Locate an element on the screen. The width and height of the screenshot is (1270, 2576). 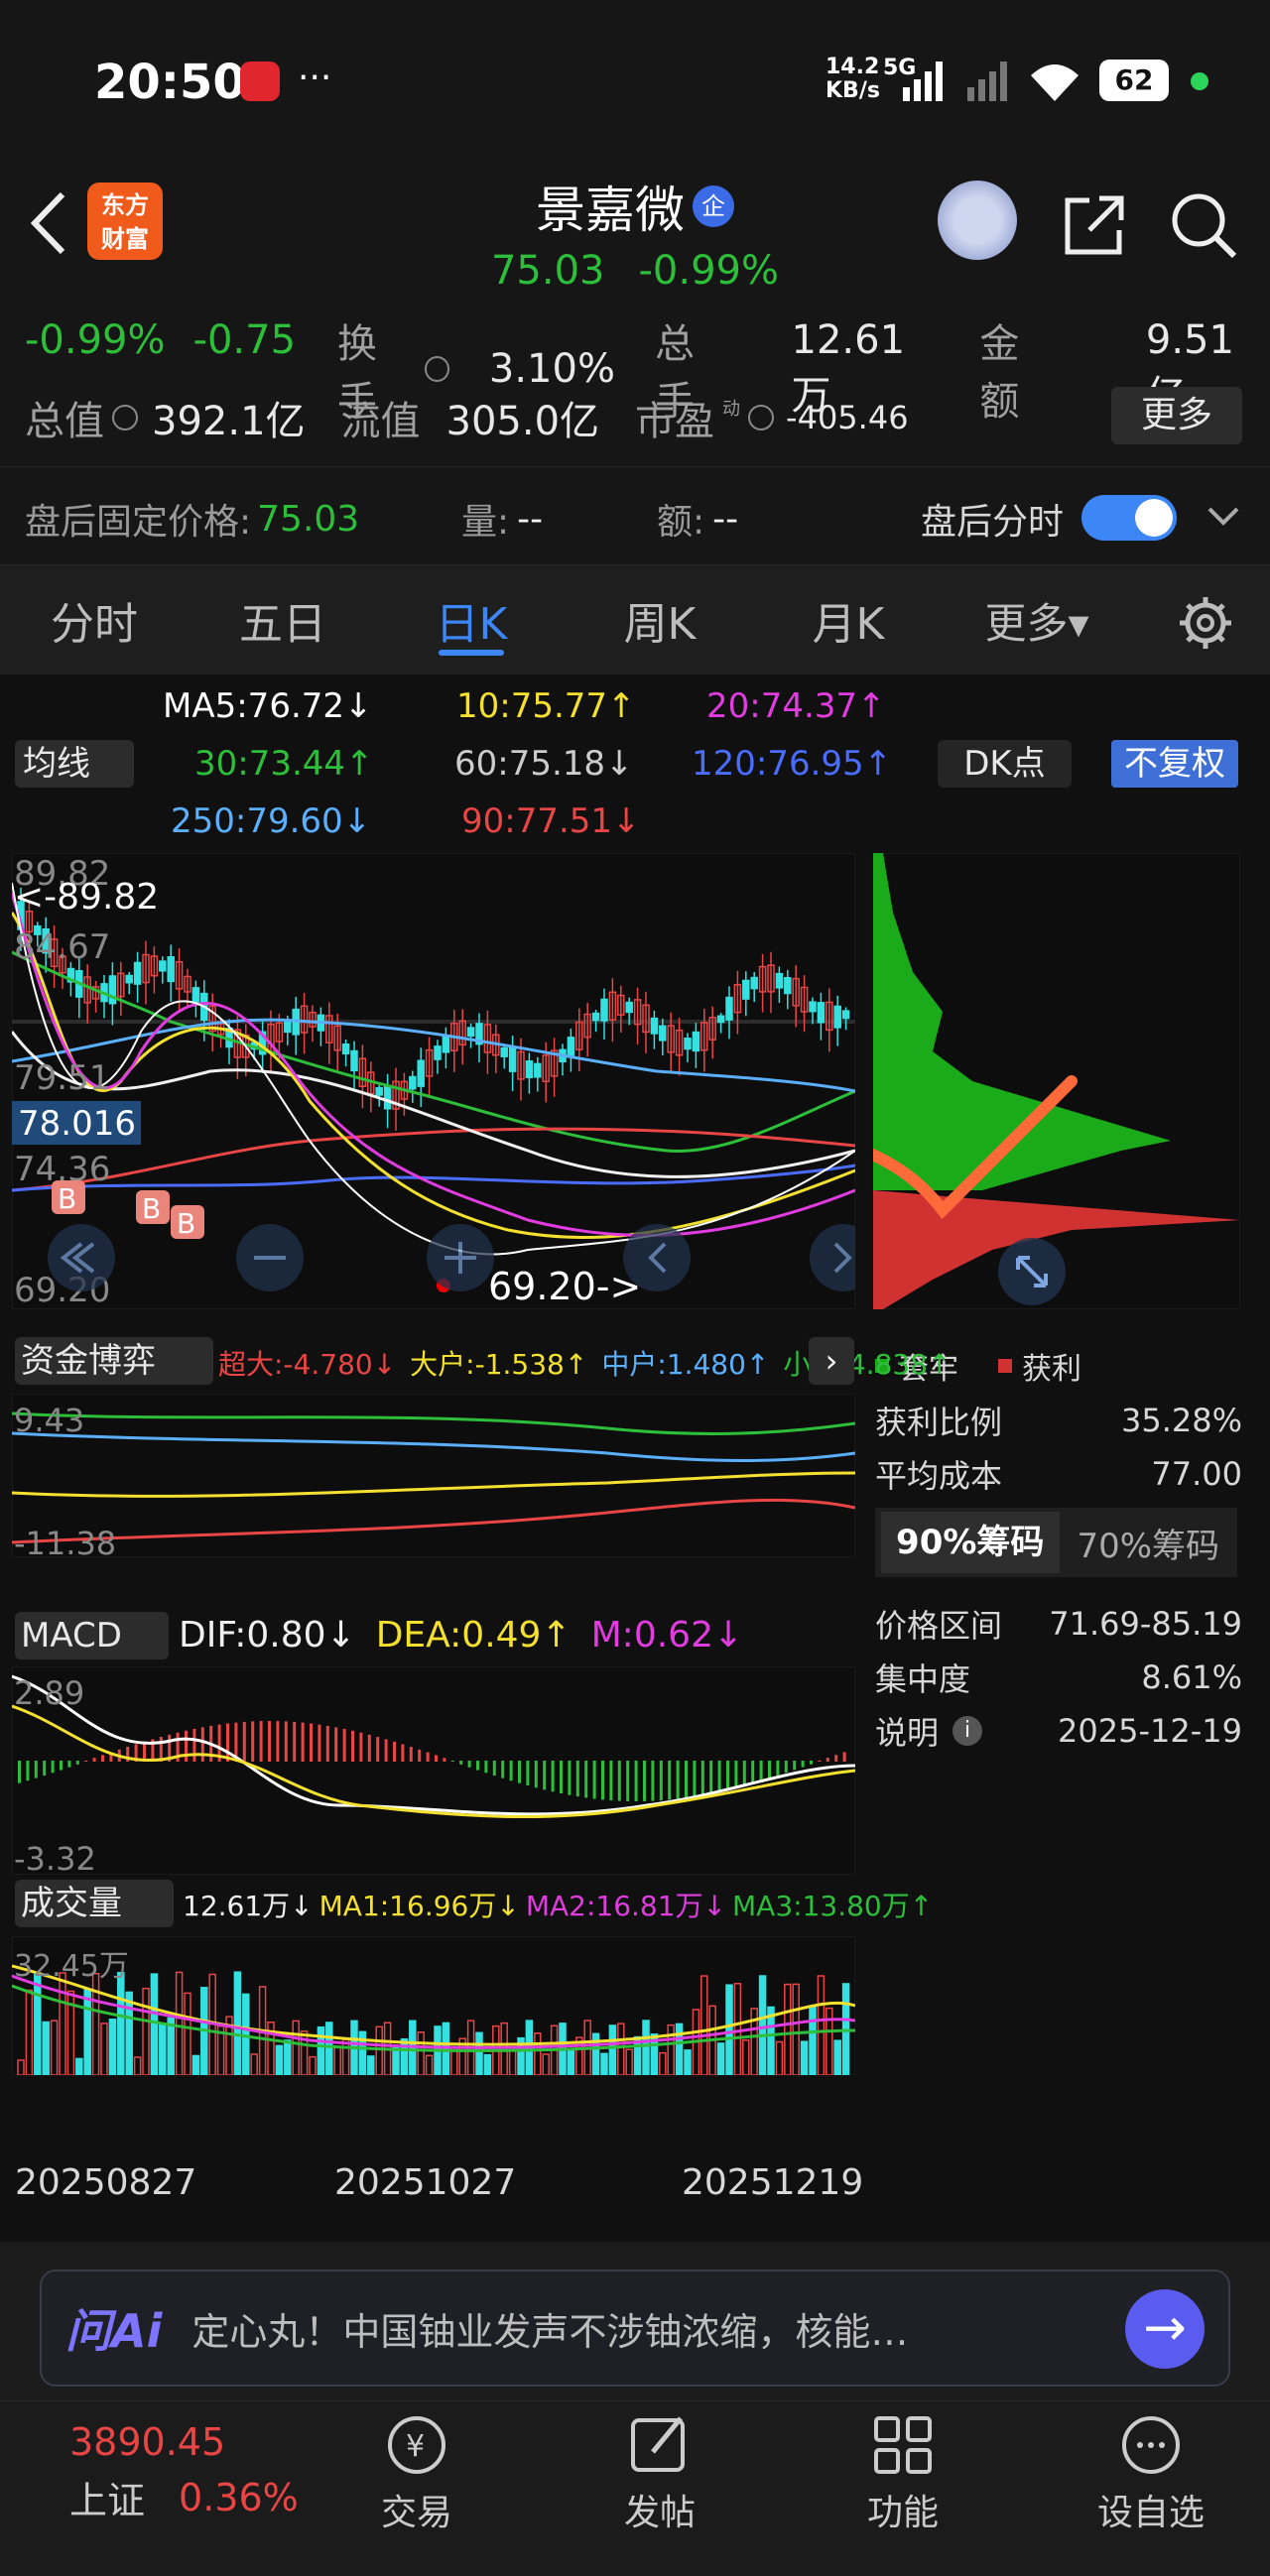
nav-post: 发帖 is located at coordinates (659, 2472).